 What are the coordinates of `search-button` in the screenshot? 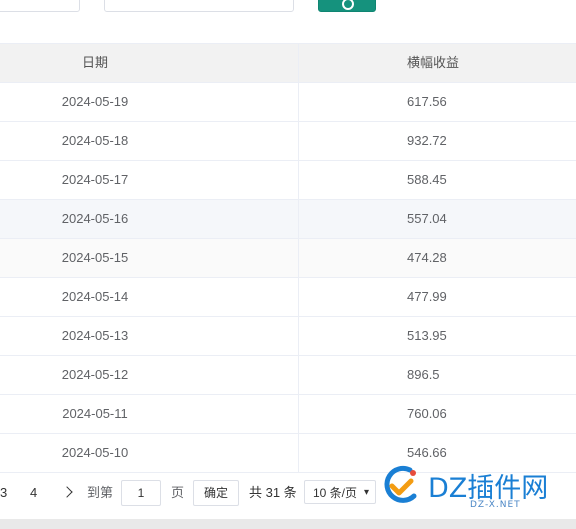 It's located at (347, 6).